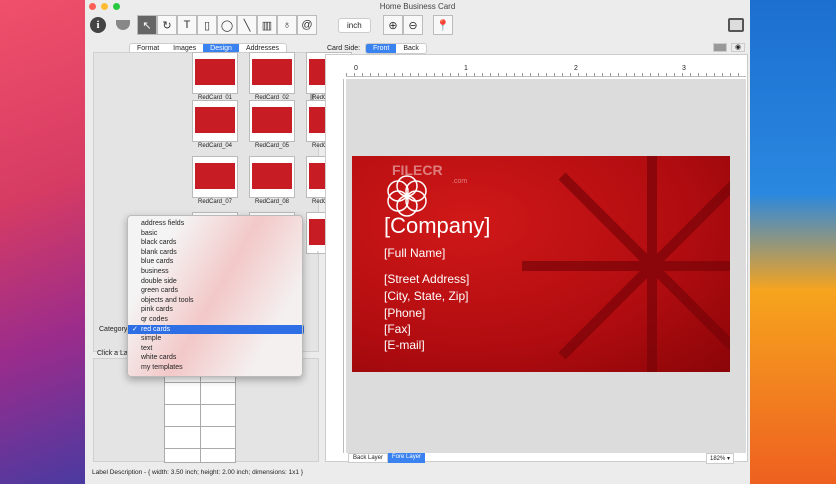 The height and width of the screenshot is (484, 836). What do you see at coordinates (159, 252) in the screenshot?
I see `option-label: blank cards` at bounding box center [159, 252].